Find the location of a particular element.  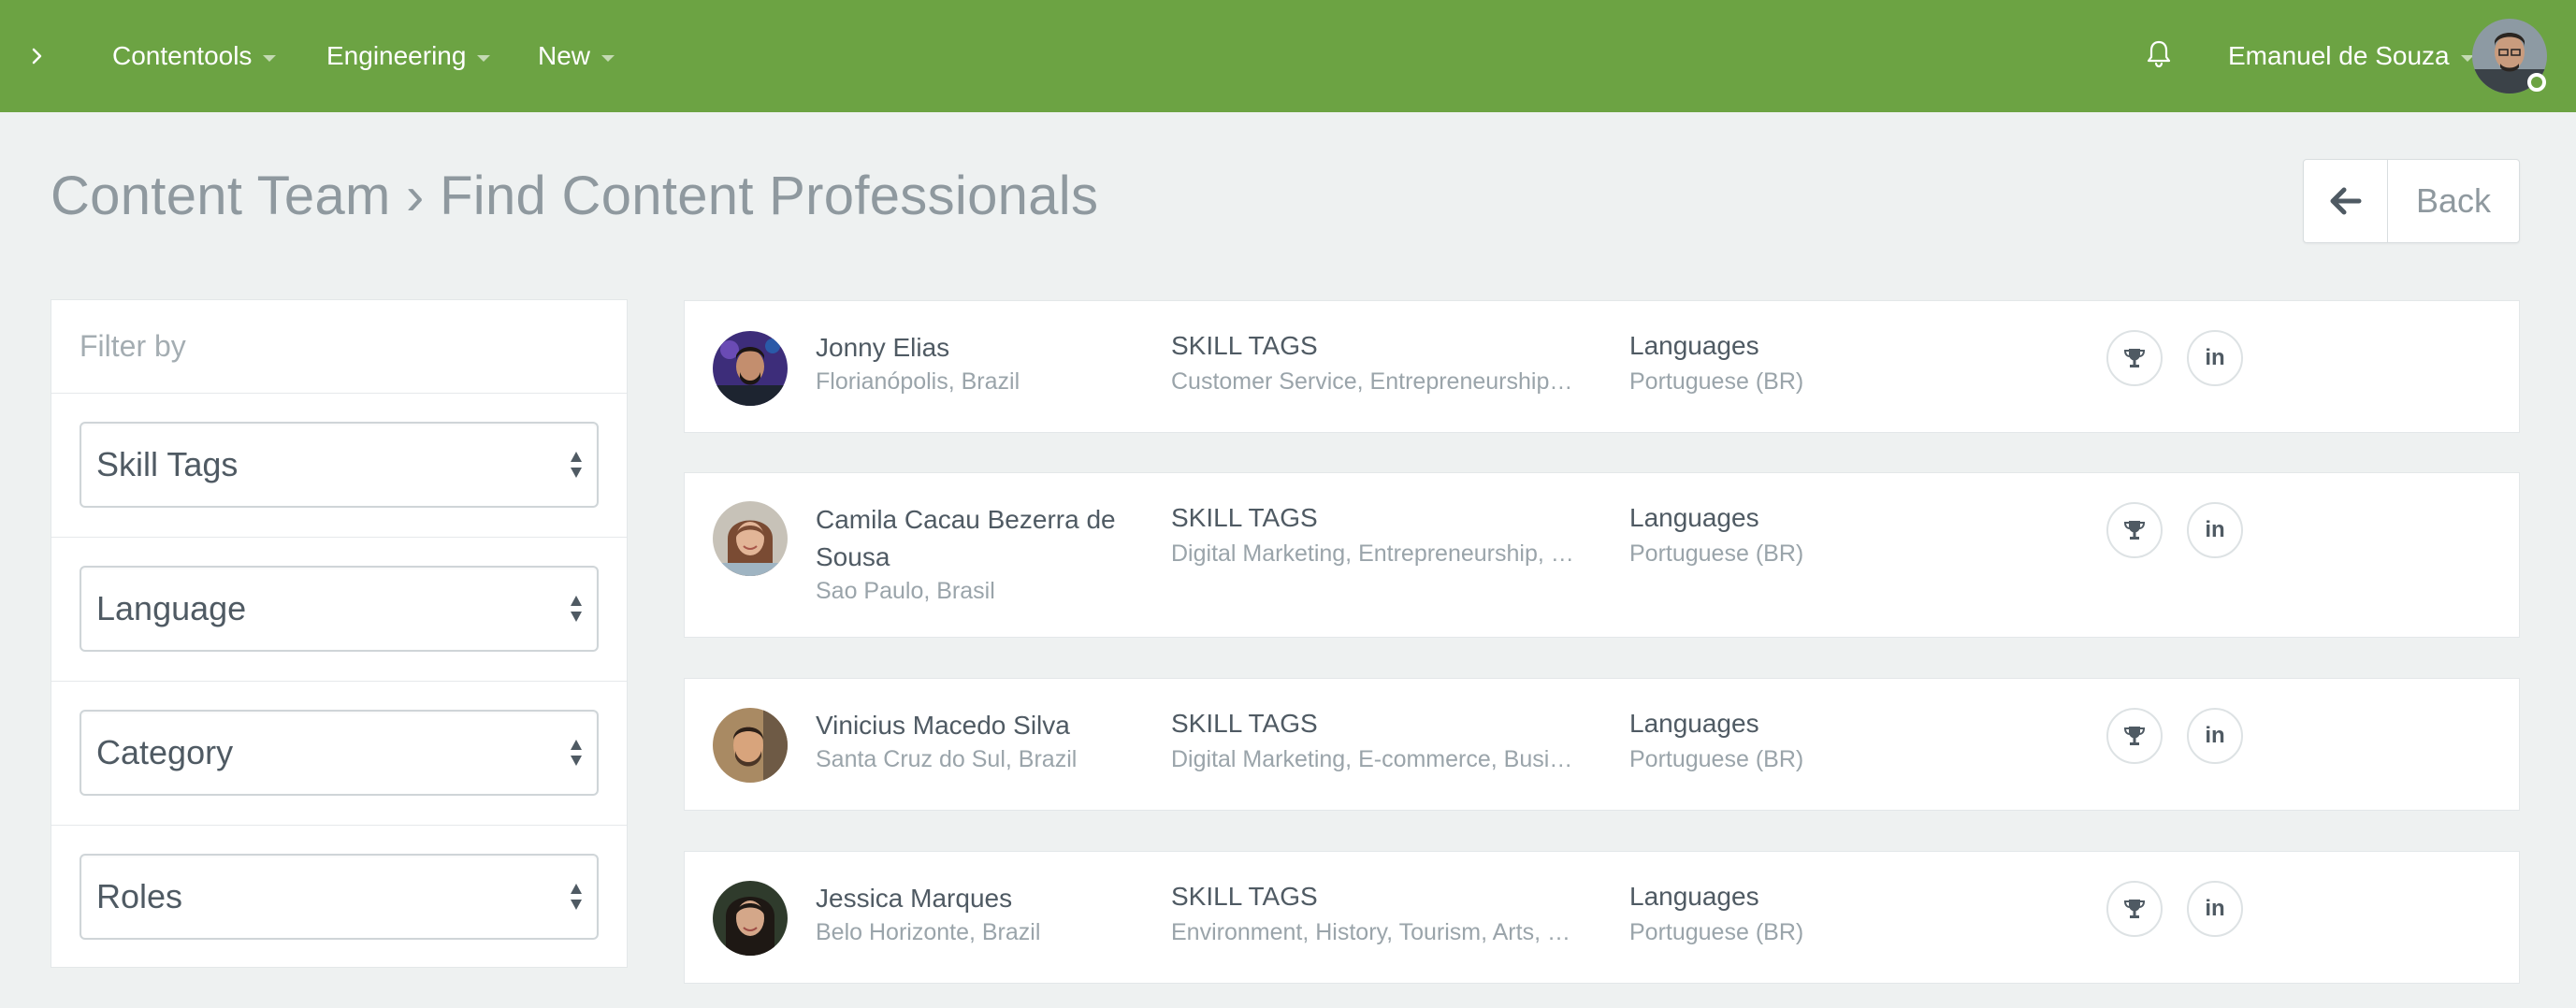

nav-contentools-label: Contentools is located at coordinates (182, 55).